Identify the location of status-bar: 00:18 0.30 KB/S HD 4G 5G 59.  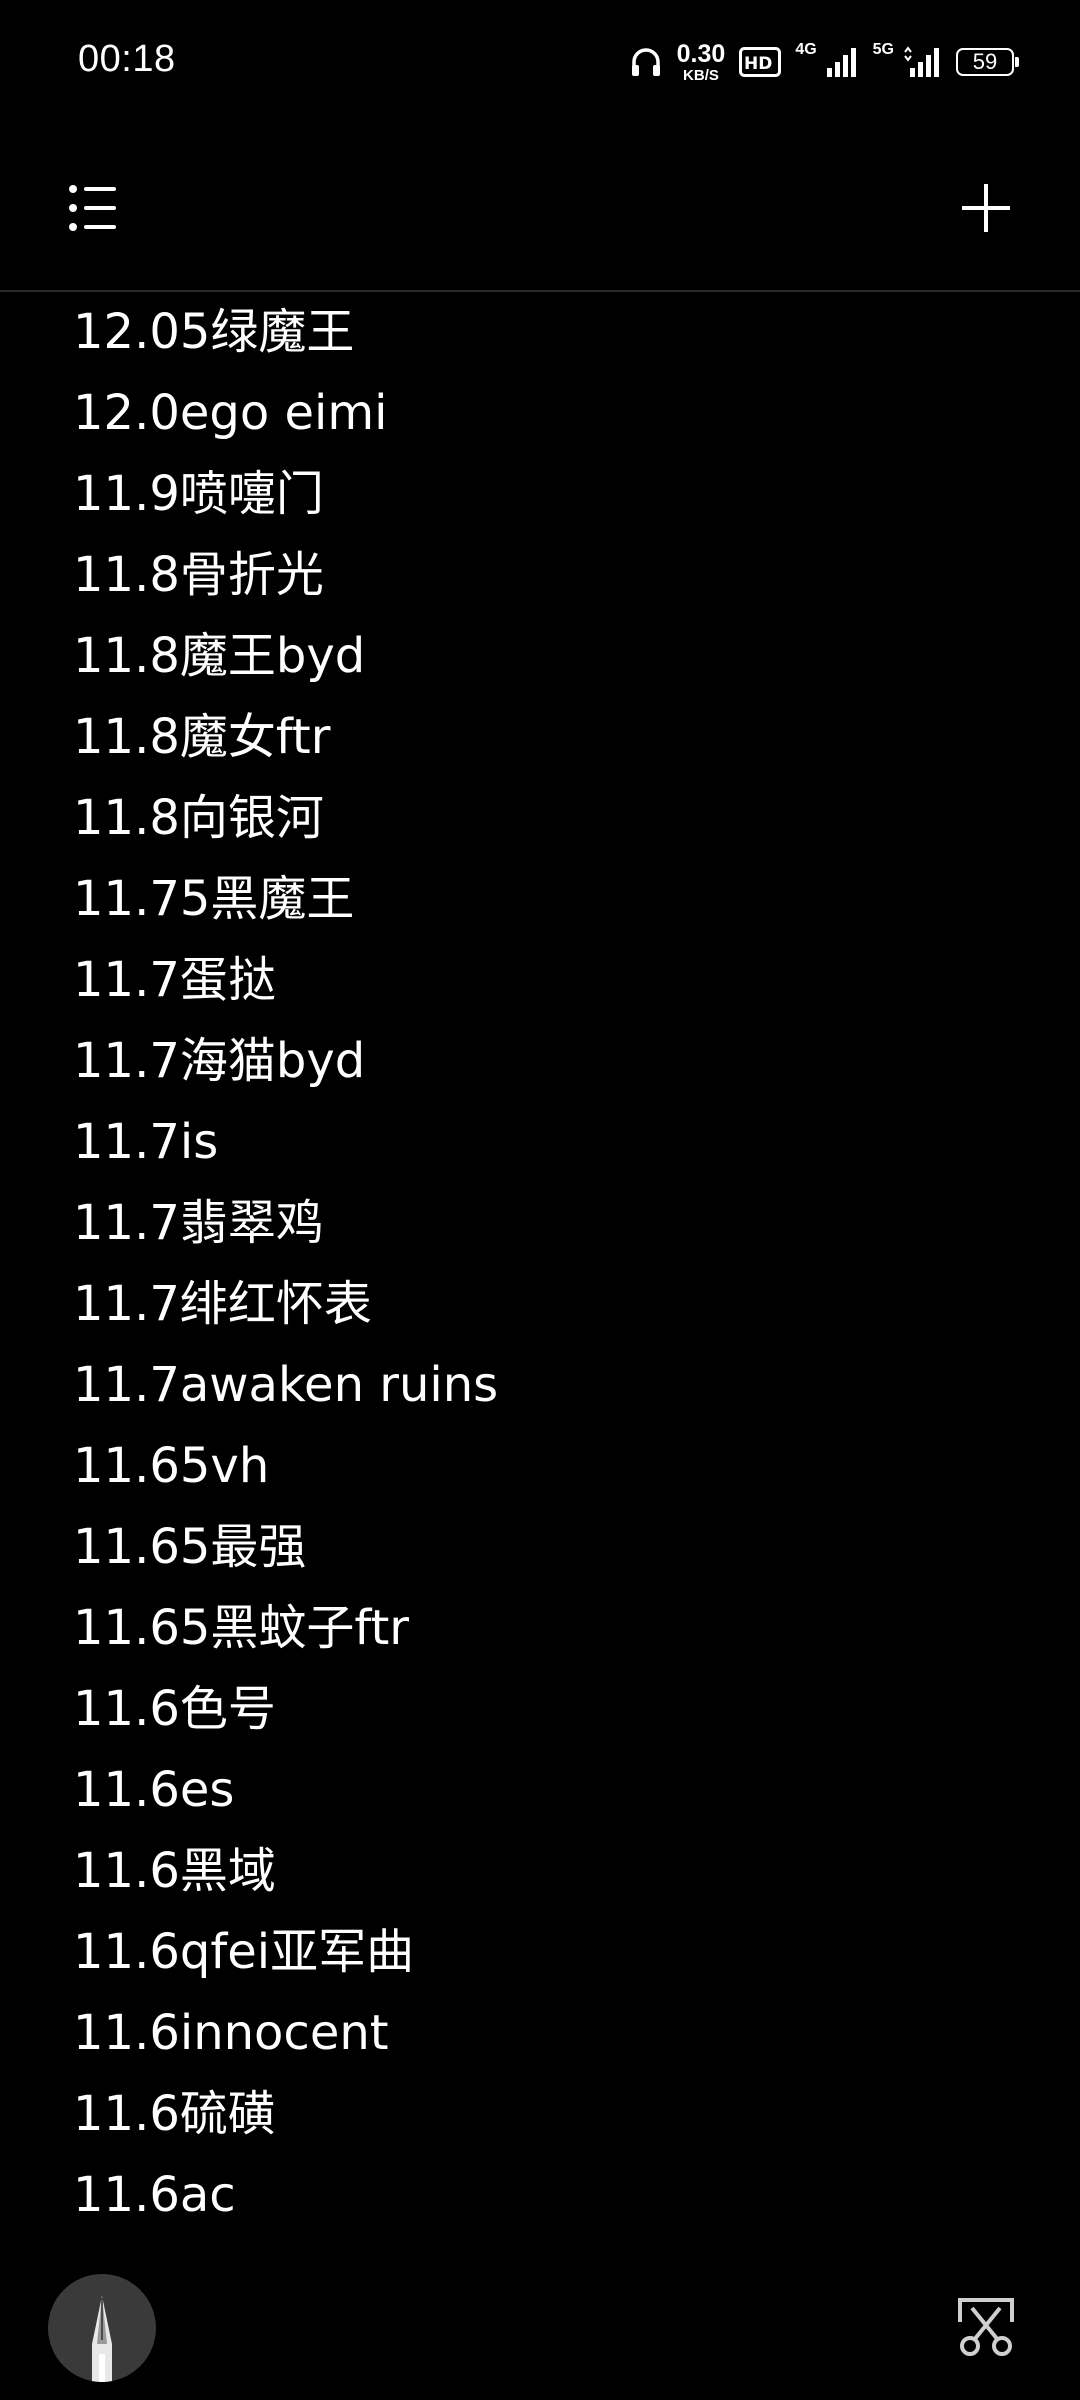
(540, 62).